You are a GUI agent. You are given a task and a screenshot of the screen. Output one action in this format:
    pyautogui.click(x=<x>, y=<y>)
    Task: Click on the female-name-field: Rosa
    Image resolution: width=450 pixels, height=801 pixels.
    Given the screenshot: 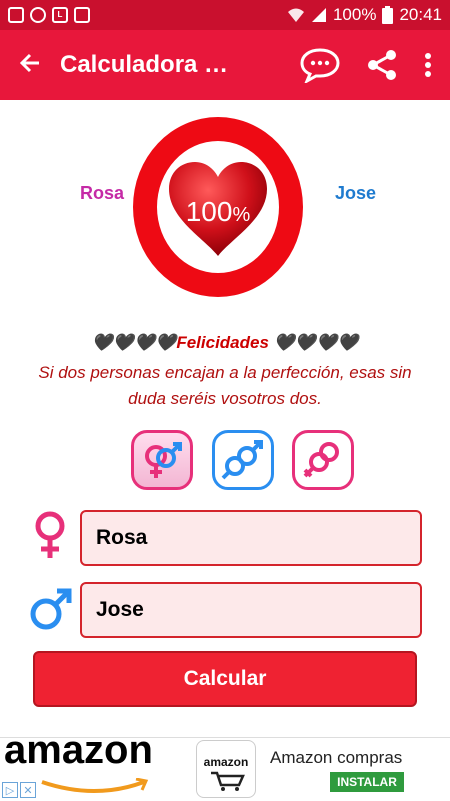 What is the action you would take?
    pyautogui.click(x=251, y=538)
    